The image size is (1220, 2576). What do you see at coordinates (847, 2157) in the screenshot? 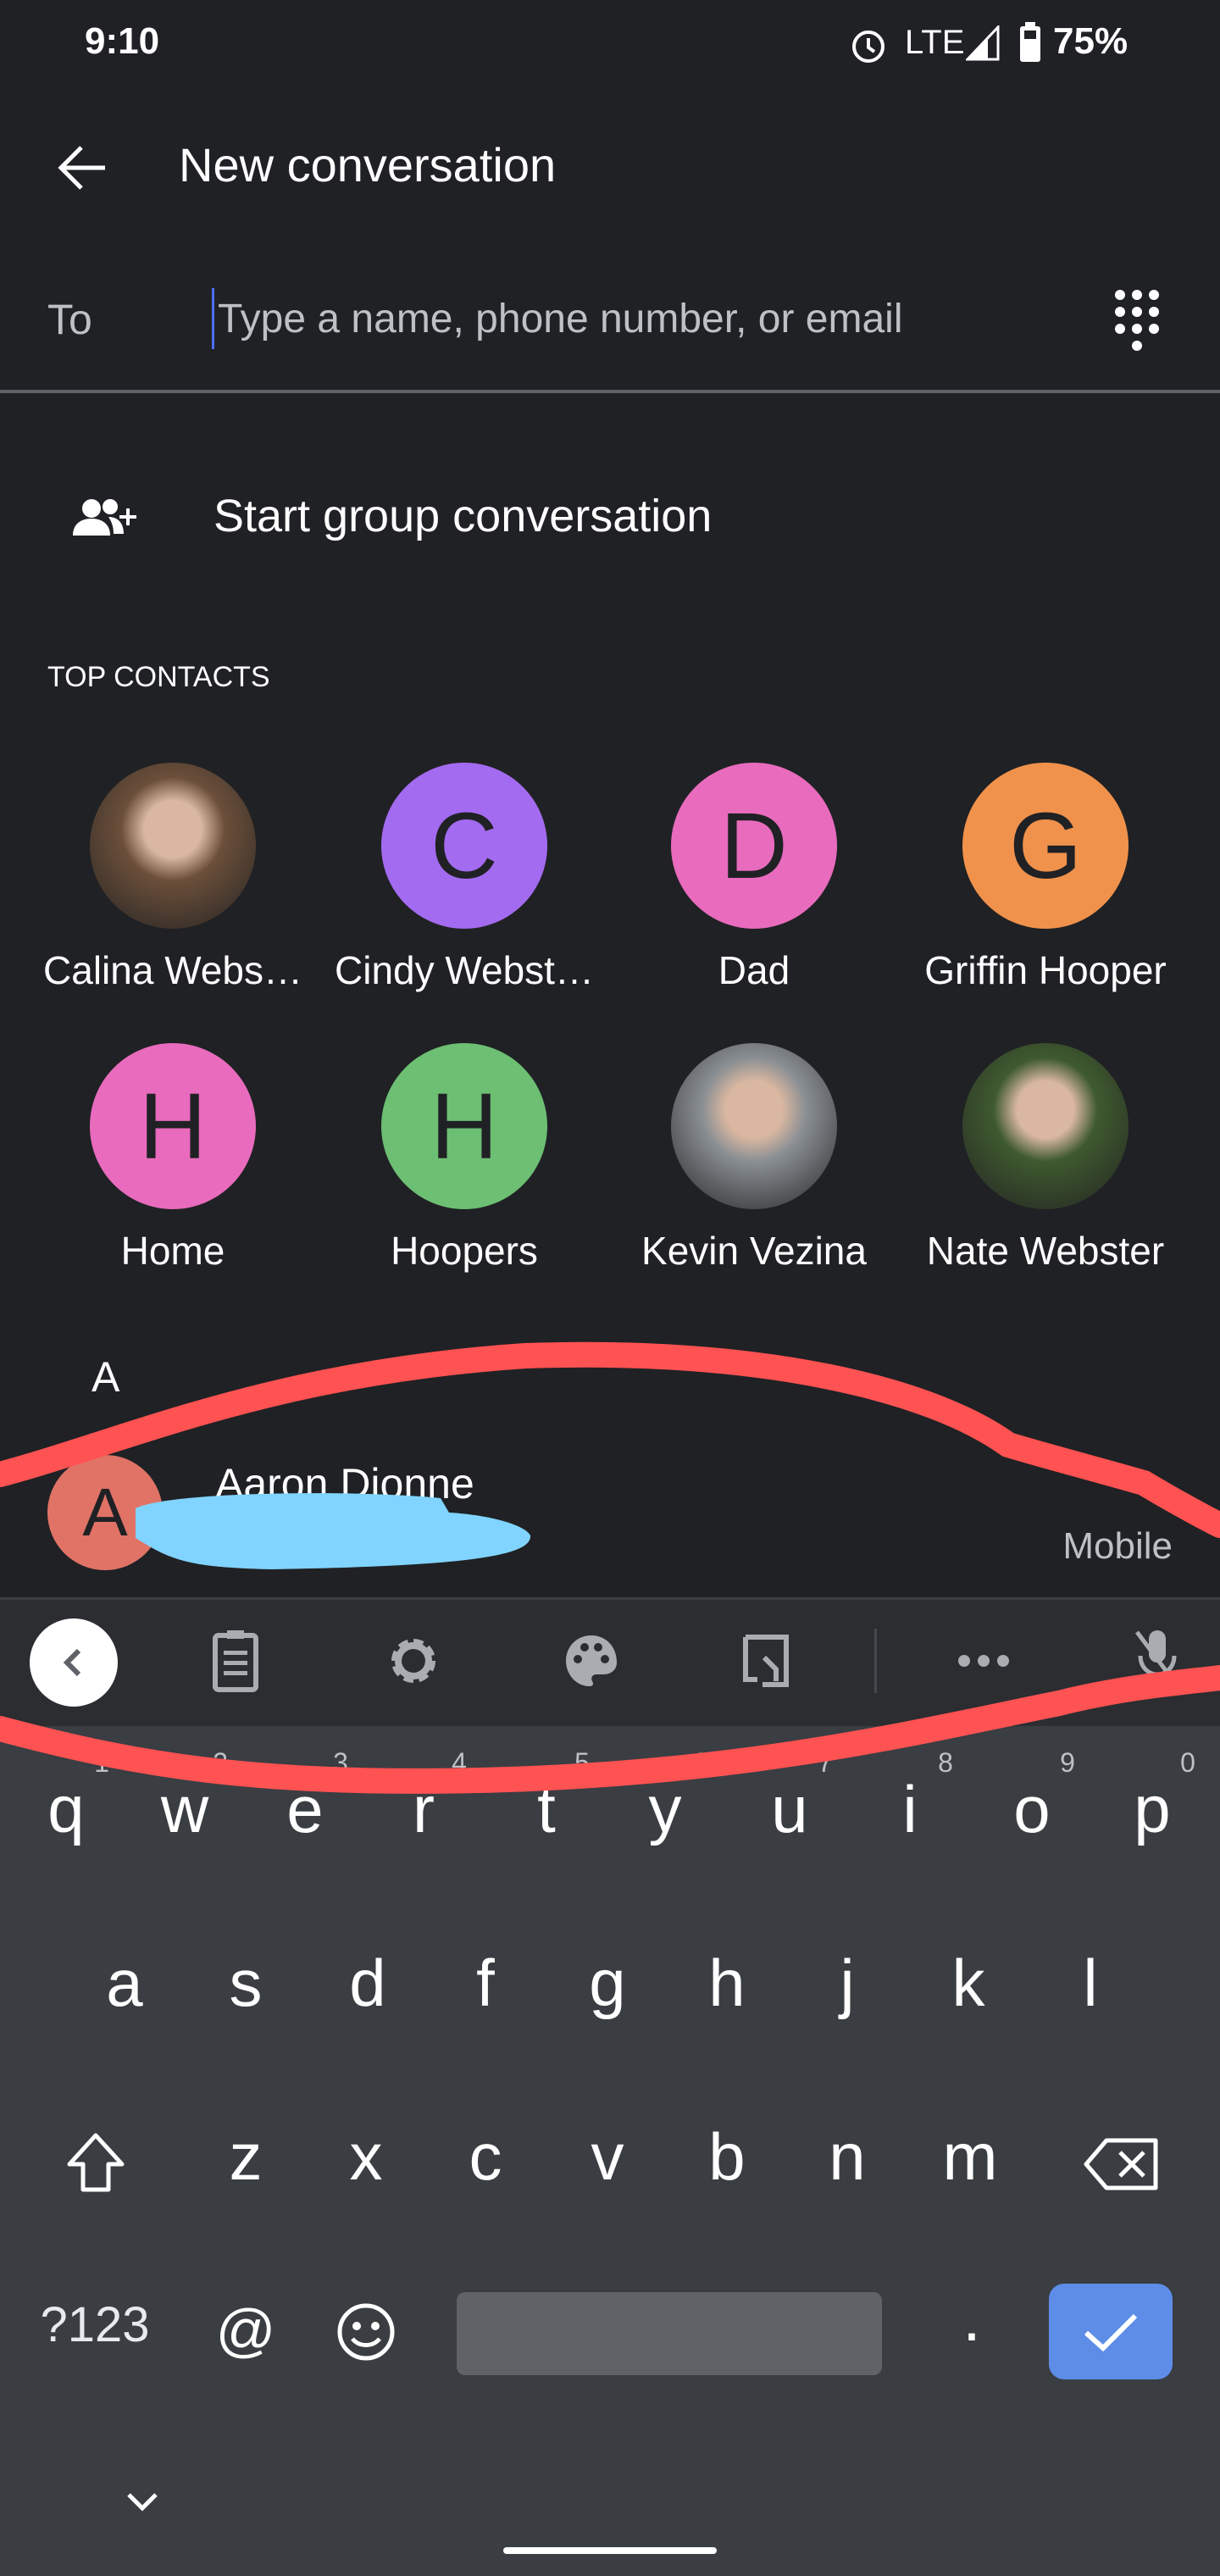
I see `letter-key: n` at bounding box center [847, 2157].